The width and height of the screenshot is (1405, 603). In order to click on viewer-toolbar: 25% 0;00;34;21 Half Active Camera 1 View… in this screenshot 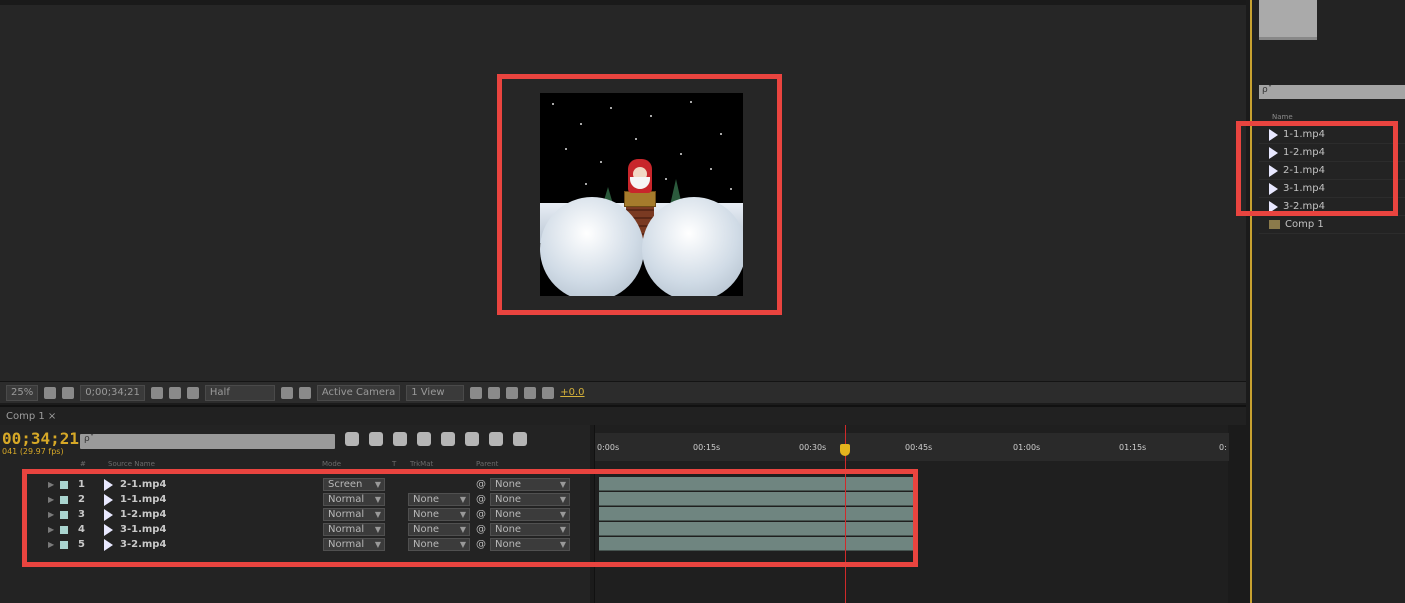, I will do `click(623, 392)`.